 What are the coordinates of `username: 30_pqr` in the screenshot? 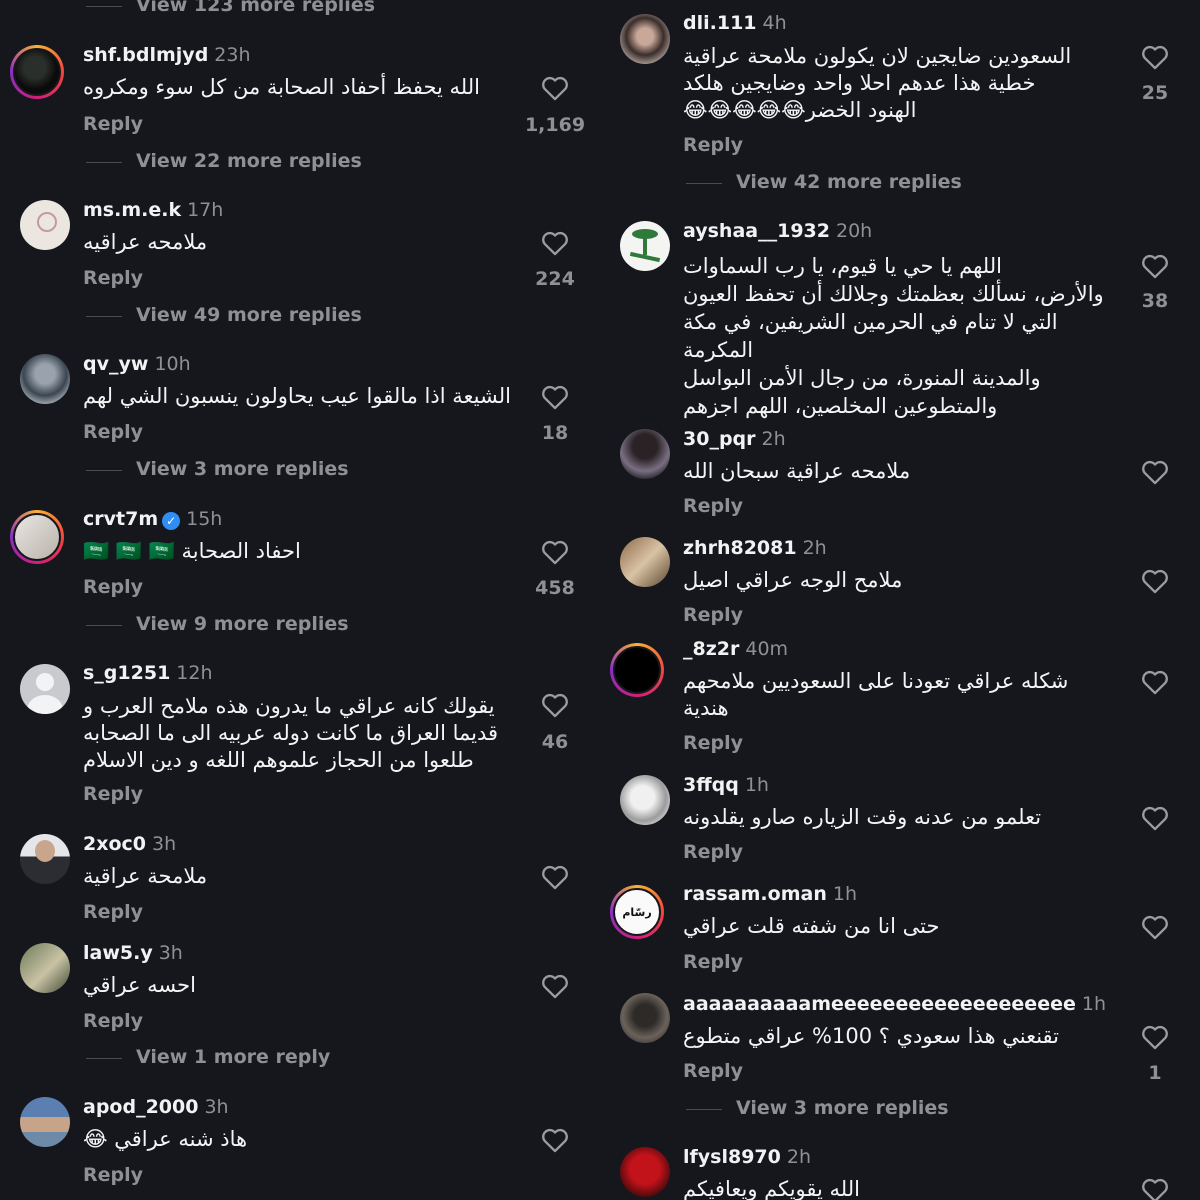 It's located at (719, 439).